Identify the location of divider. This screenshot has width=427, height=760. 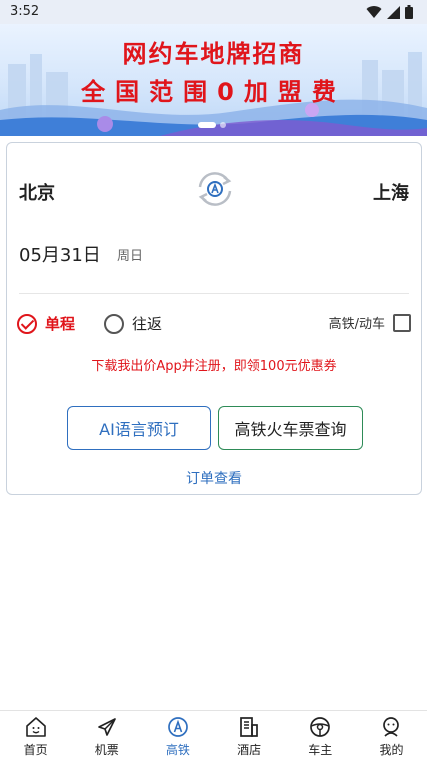
(214, 293).